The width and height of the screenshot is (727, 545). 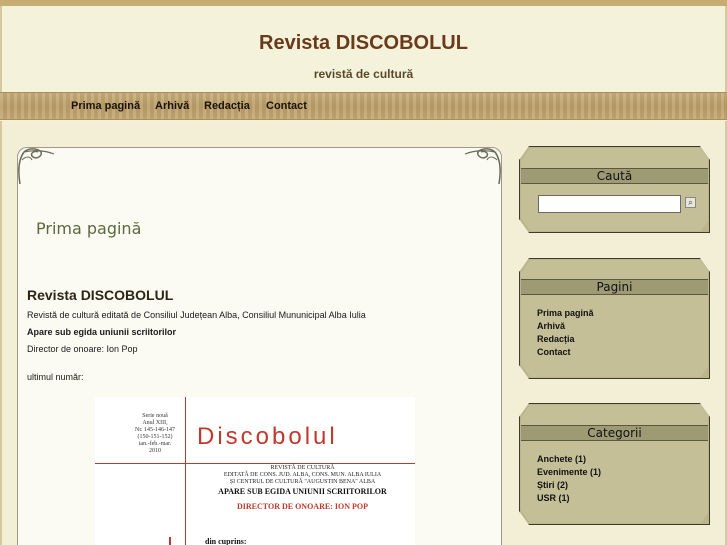 What do you see at coordinates (226, 541) in the screenshot?
I see `cover-contents-label: din cuprins:` at bounding box center [226, 541].